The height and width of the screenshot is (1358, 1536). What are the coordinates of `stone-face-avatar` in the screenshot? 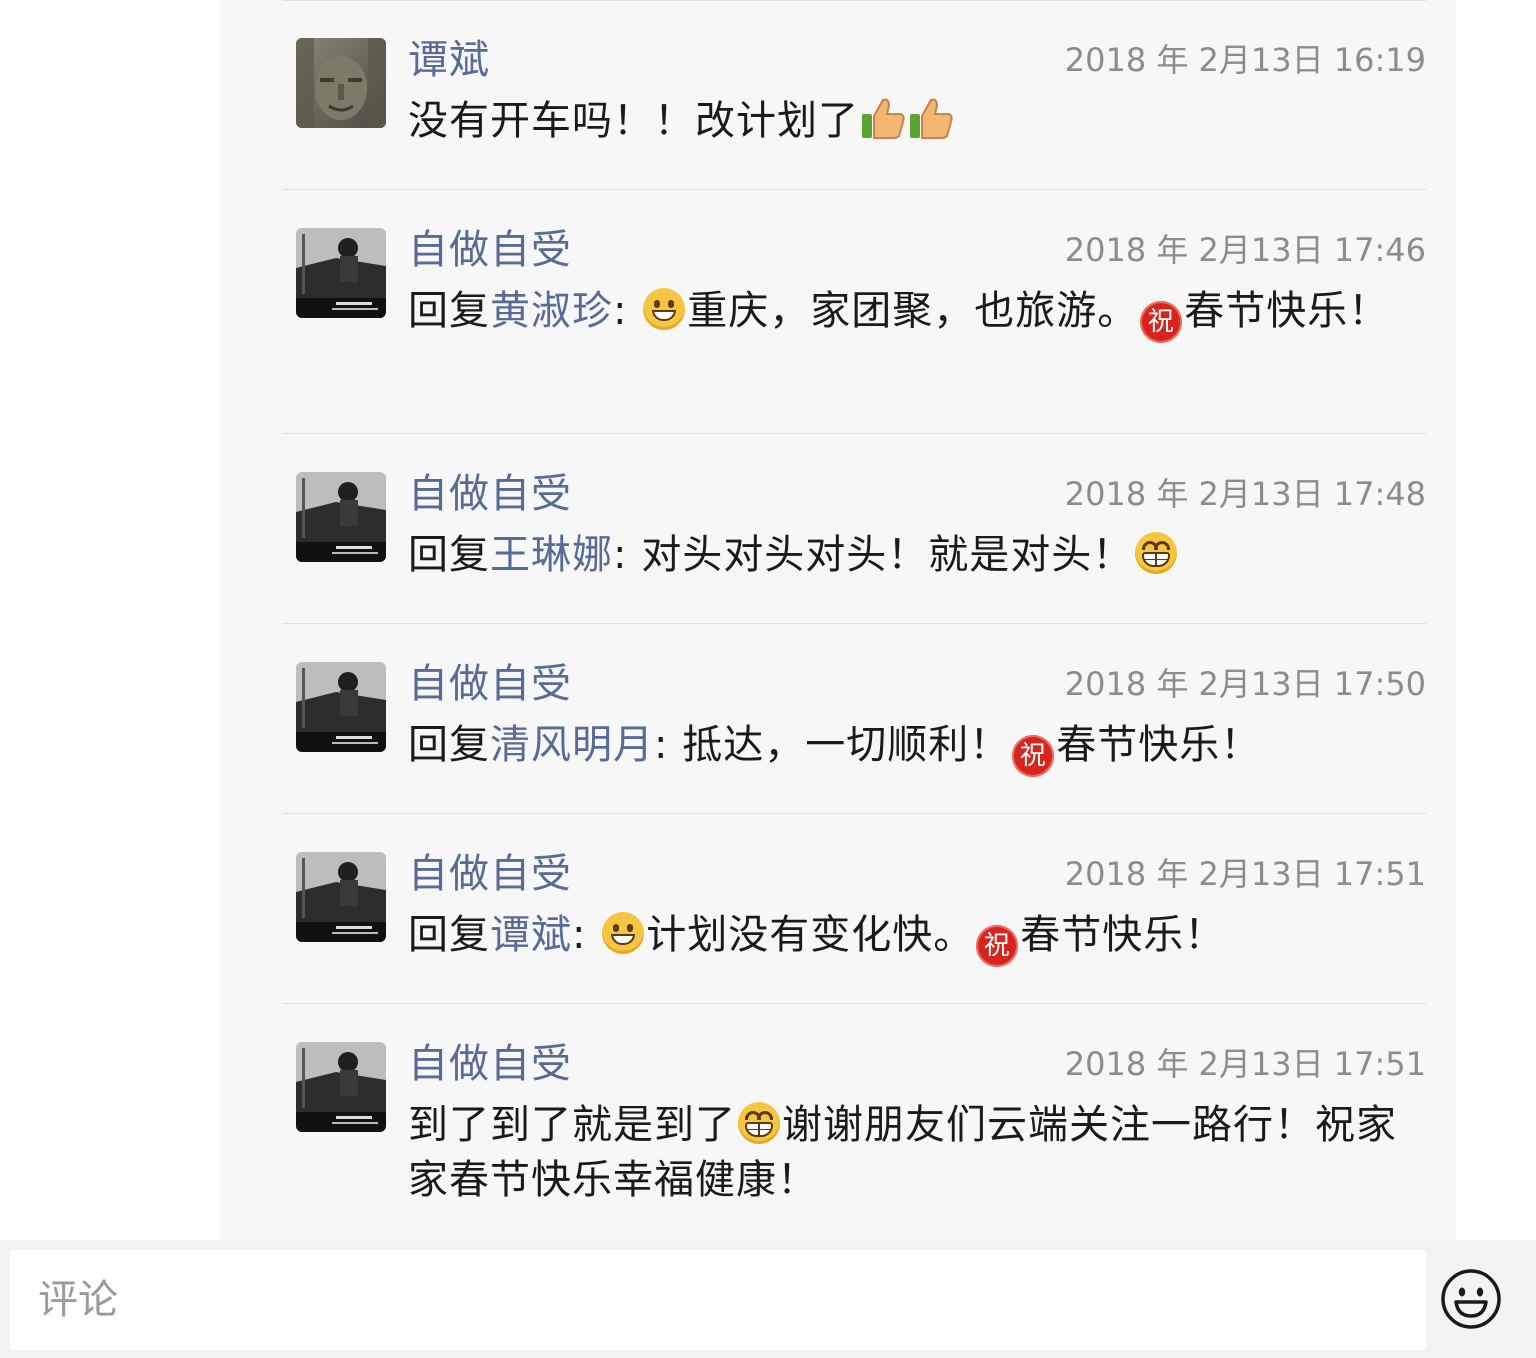 It's located at (341, 83).